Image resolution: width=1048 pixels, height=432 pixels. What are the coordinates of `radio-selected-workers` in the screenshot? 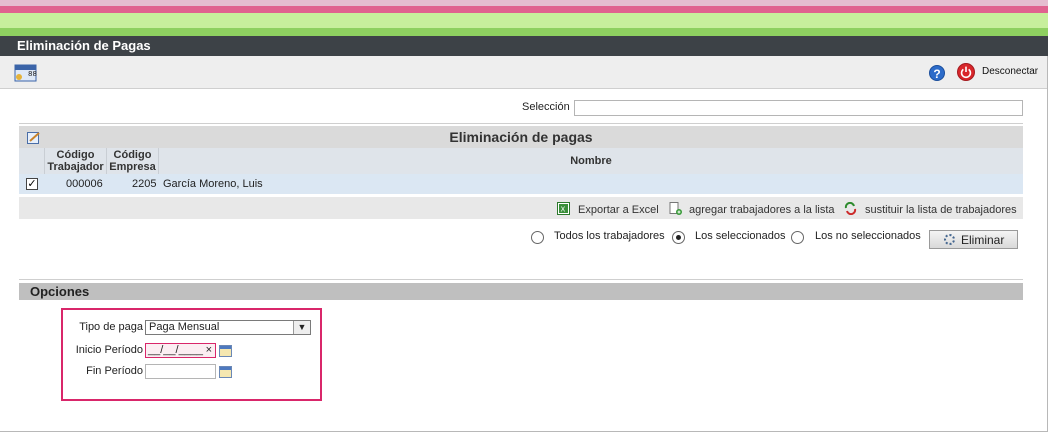 It's located at (678, 237).